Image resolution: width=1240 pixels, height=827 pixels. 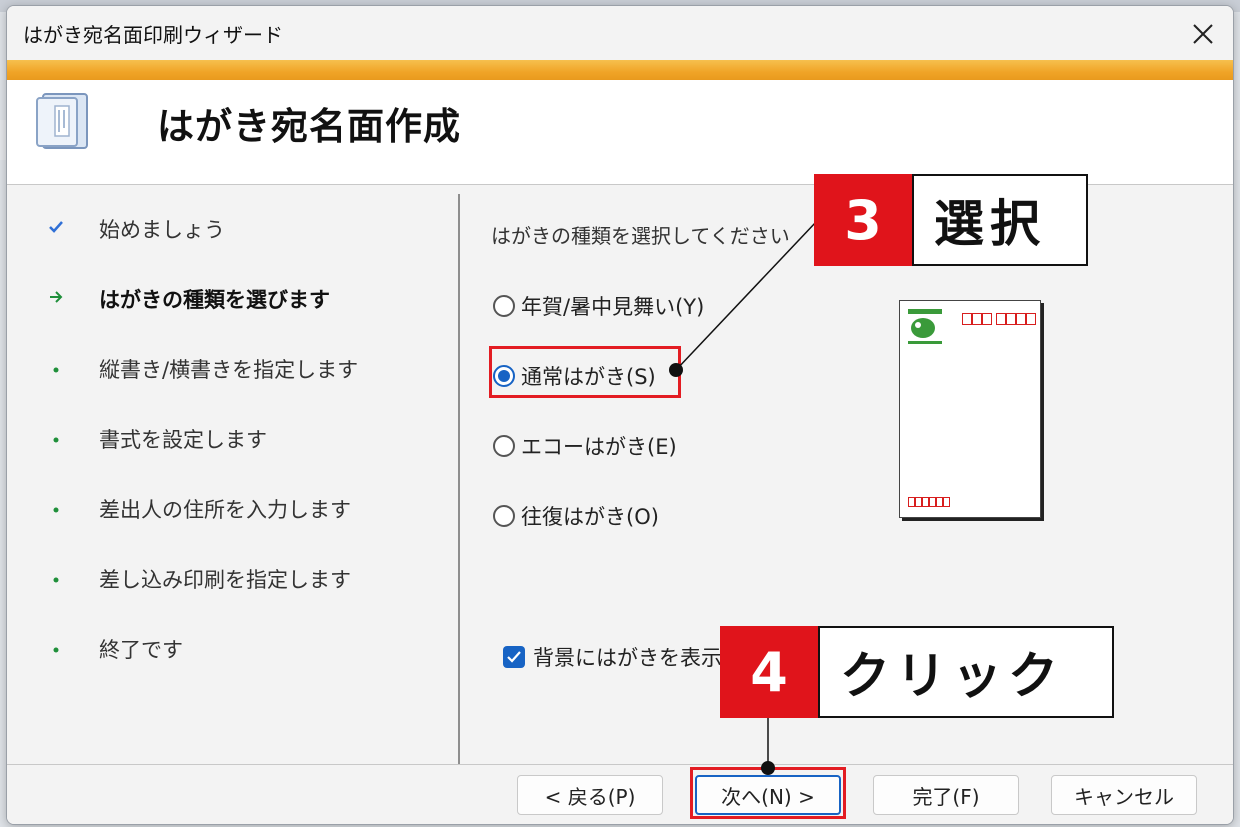 What do you see at coordinates (141, 650) in the screenshot?
I see `step-label: 終了です` at bounding box center [141, 650].